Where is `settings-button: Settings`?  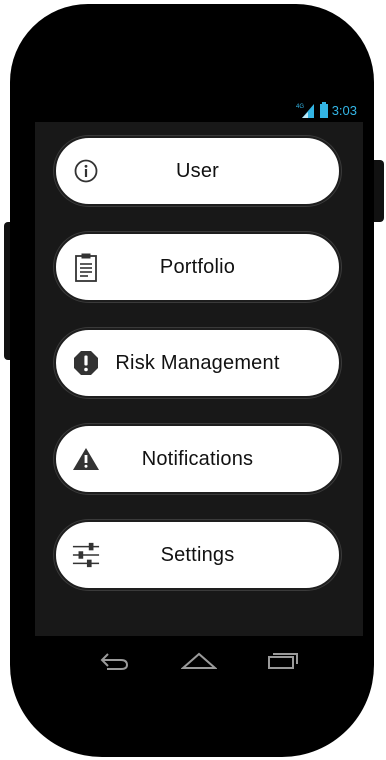 settings-button: Settings is located at coordinates (197, 555).